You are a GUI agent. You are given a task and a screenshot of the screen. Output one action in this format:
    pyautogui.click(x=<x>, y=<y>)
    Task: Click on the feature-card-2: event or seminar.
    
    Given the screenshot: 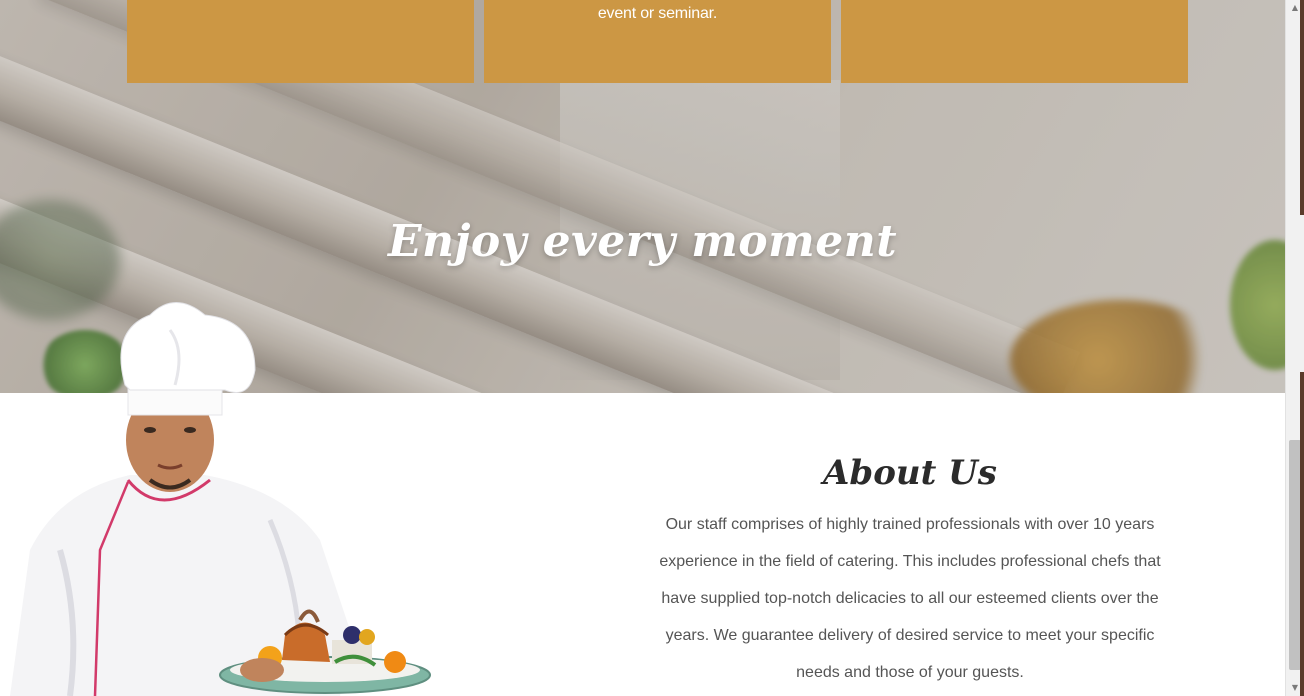 What is the action you would take?
    pyautogui.click(x=657, y=41)
    